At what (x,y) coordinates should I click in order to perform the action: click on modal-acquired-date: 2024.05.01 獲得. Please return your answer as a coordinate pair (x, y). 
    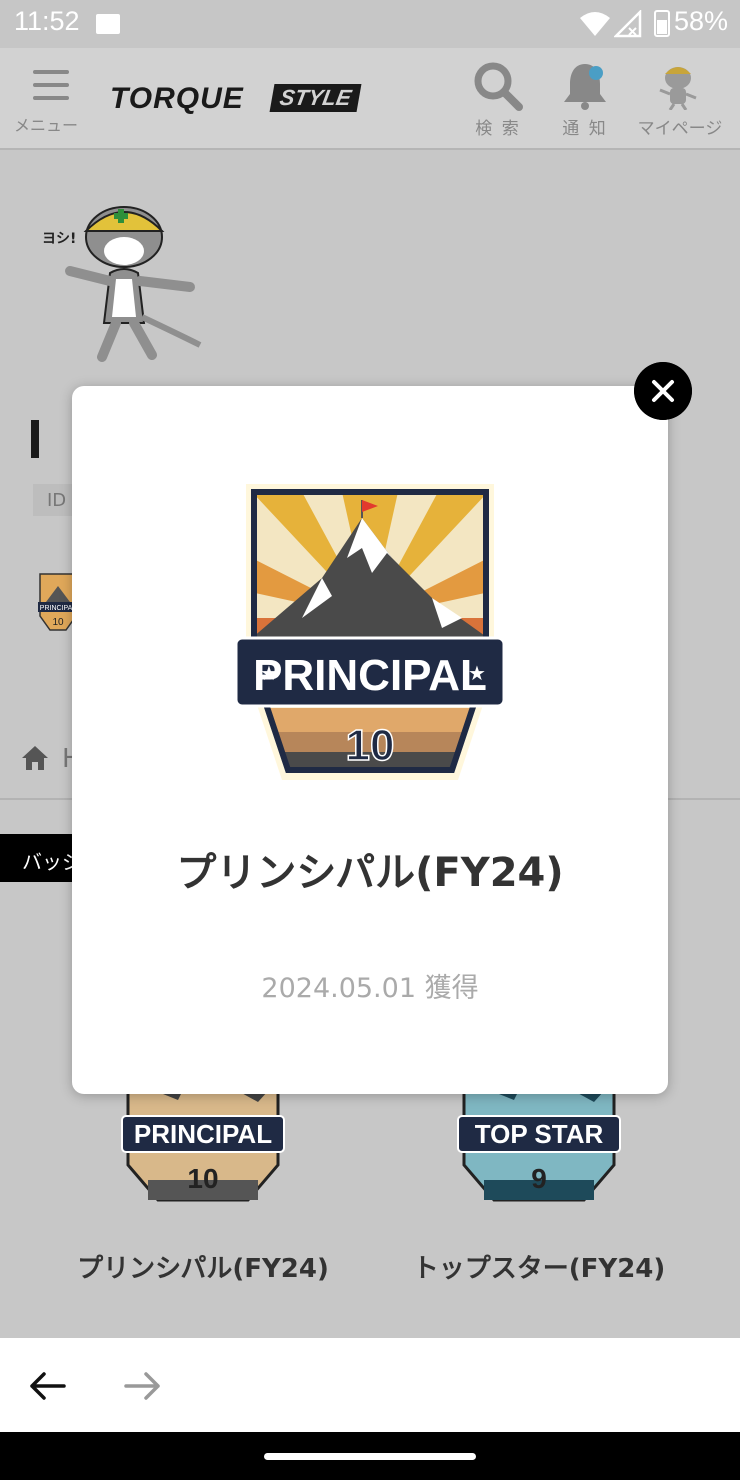
    Looking at the image, I should click on (370, 988).